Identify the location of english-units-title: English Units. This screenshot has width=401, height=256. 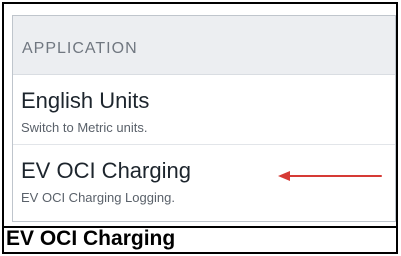
(85, 100).